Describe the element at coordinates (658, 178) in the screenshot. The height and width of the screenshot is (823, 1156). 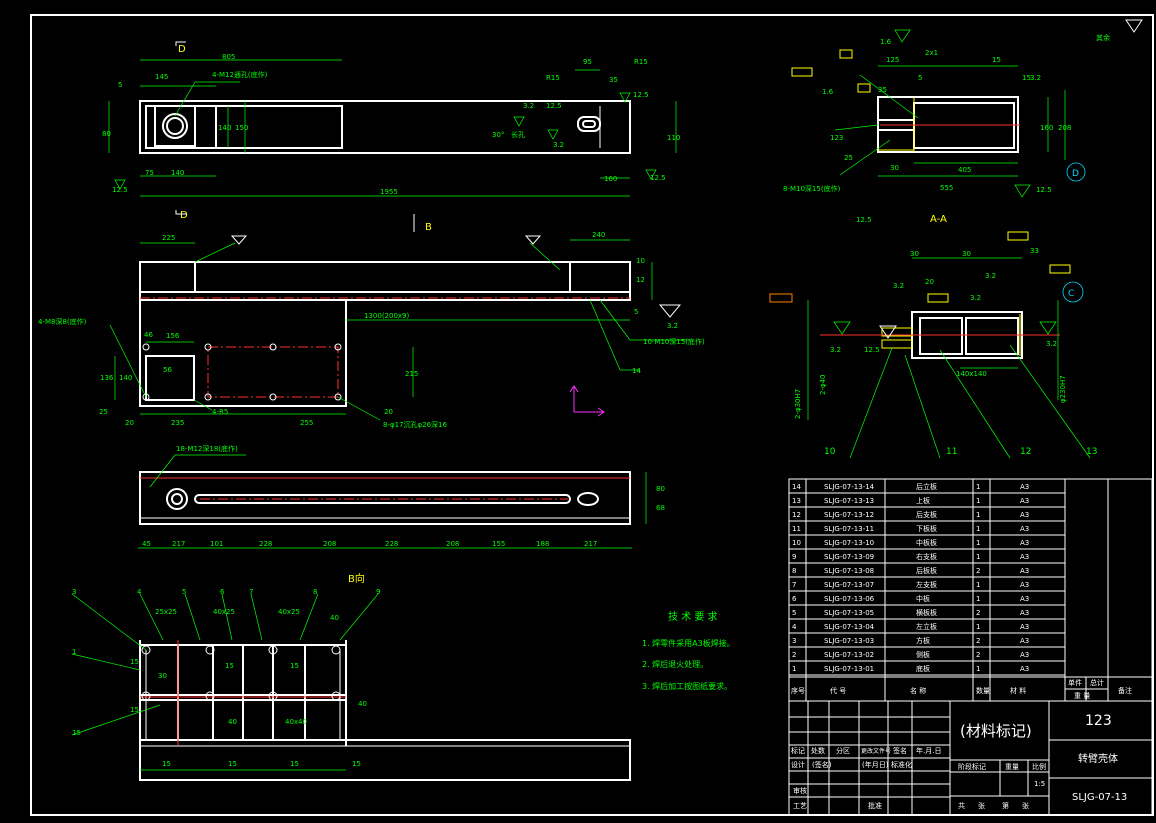
I see `dim-12-5d: 12.5` at that location.